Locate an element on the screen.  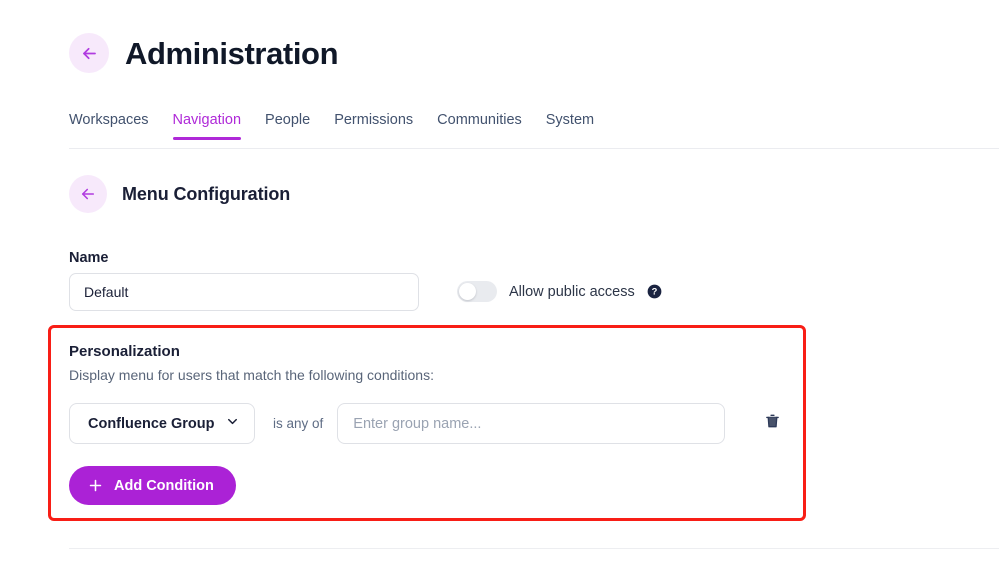
bottom-divider is located at coordinates (534, 548).